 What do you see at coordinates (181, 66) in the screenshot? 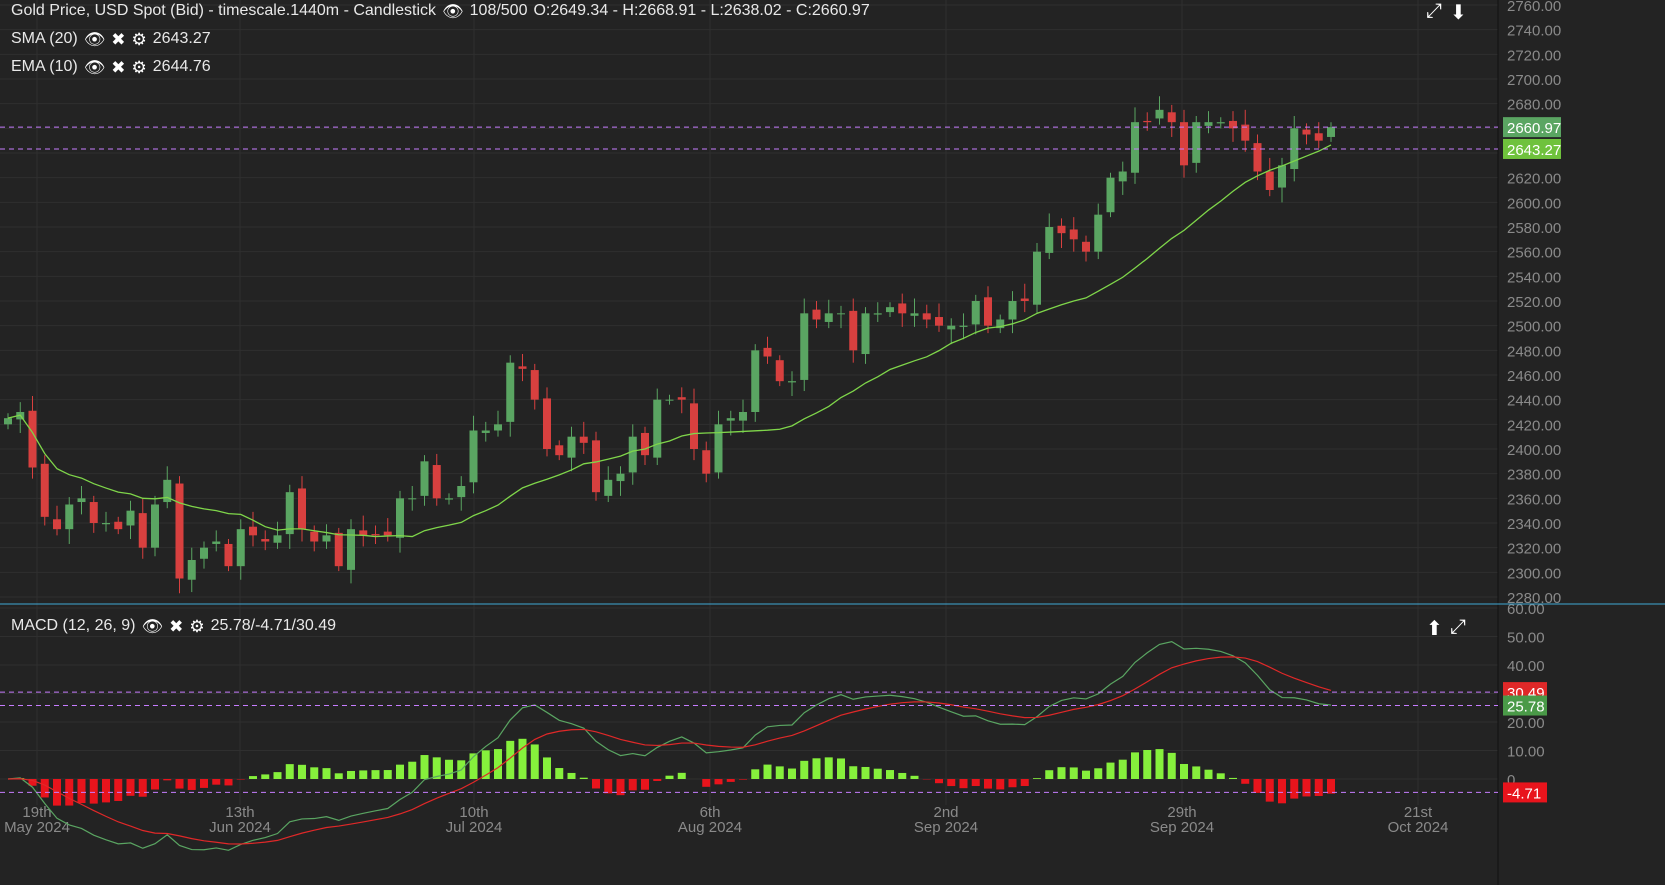
I see `ema-value: 2644.76` at bounding box center [181, 66].